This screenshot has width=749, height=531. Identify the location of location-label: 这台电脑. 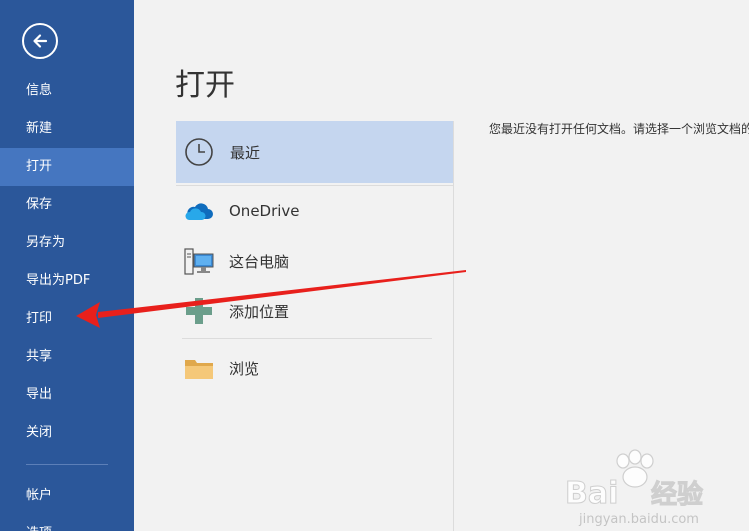
(259, 261).